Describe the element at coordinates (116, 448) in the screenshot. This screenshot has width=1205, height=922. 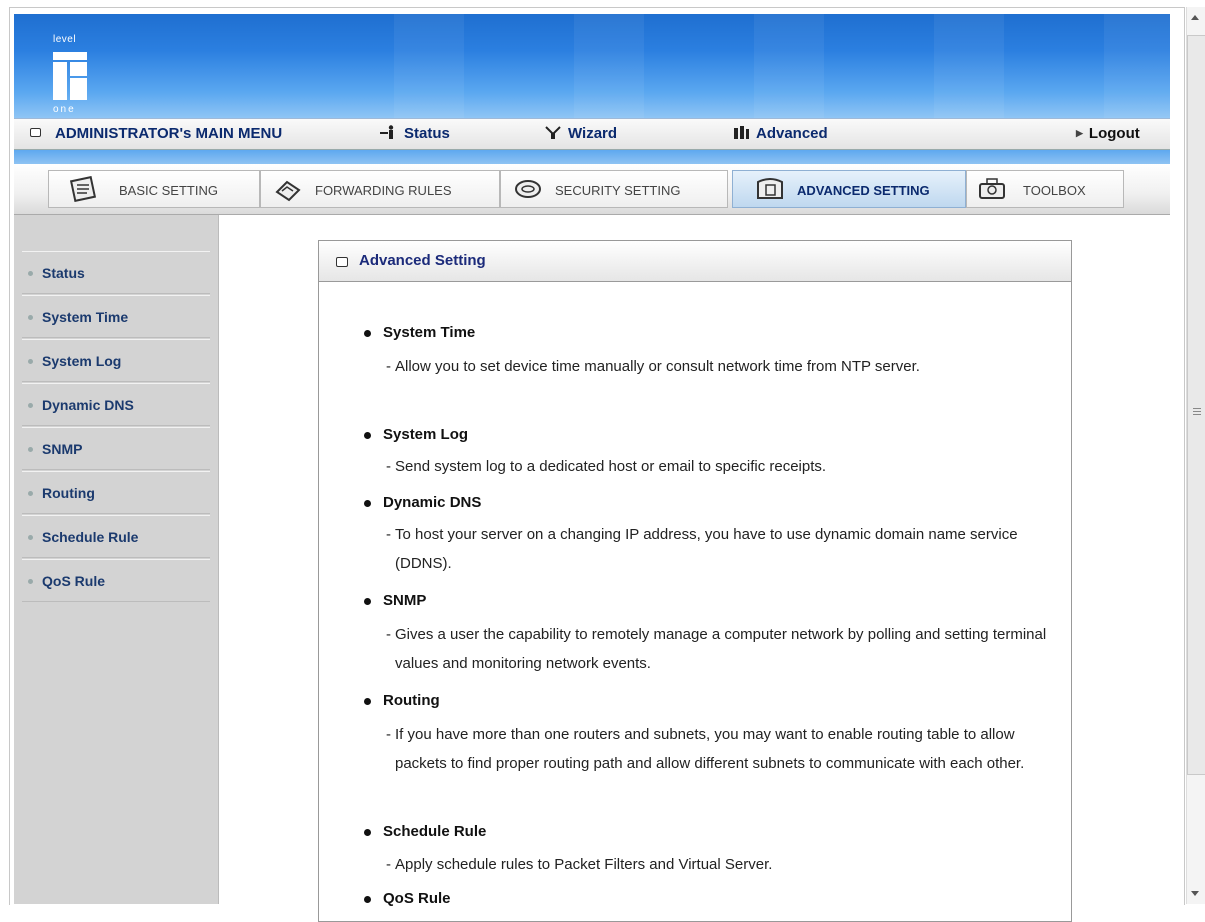
I see `sidebar-item-snmp: SNMP` at that location.